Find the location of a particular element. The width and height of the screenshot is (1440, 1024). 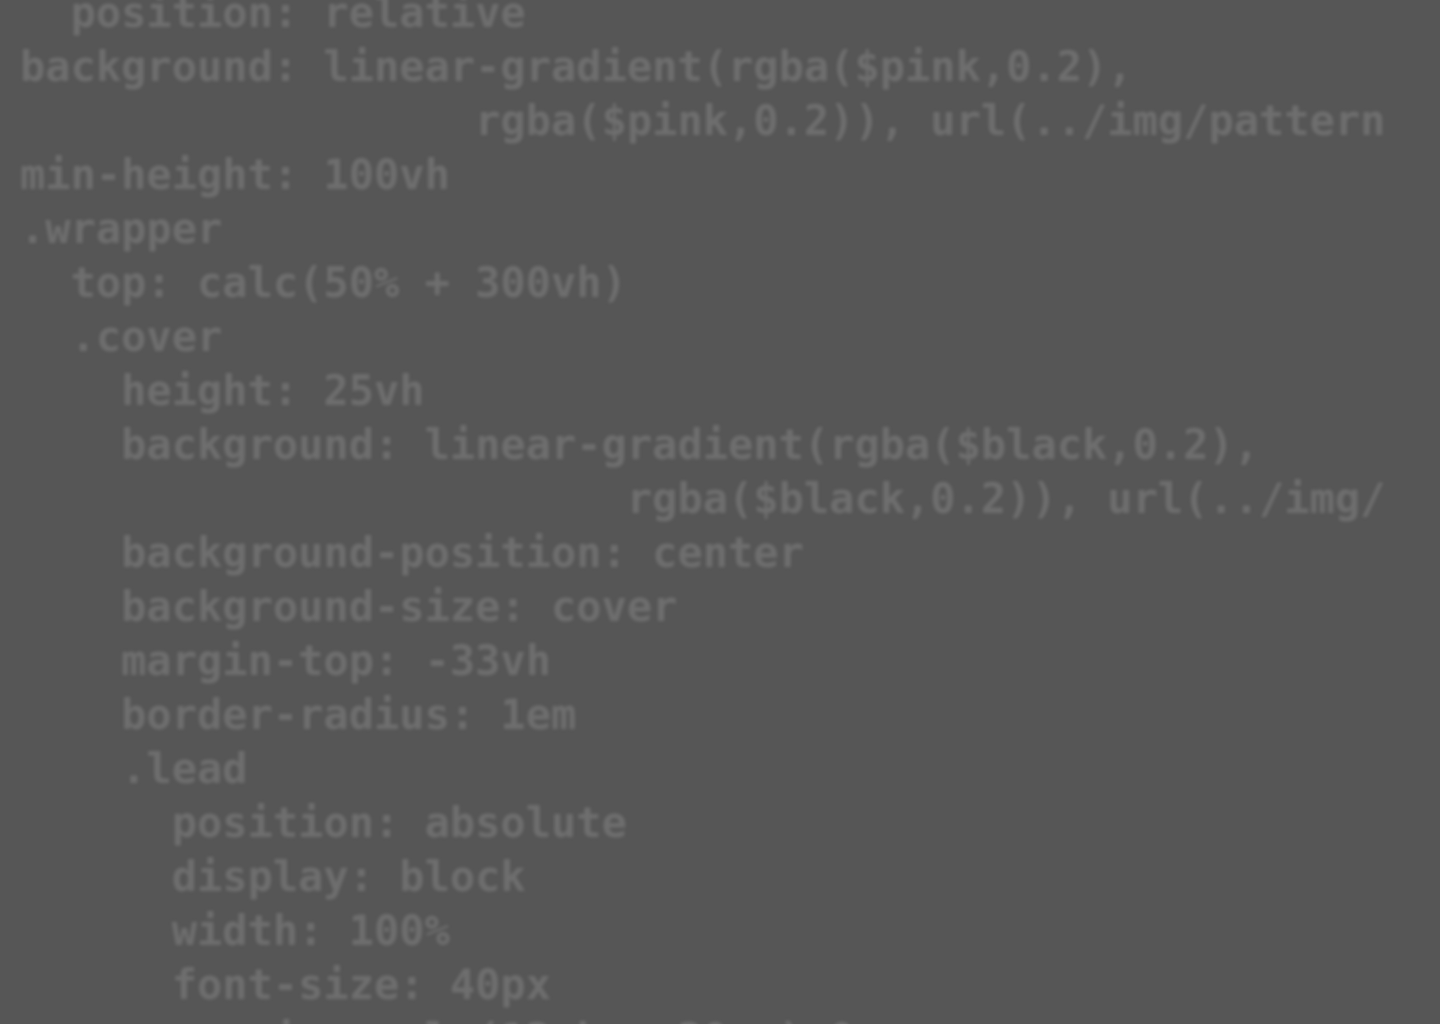

code-line: position: absolute is located at coordinates (323, 822).